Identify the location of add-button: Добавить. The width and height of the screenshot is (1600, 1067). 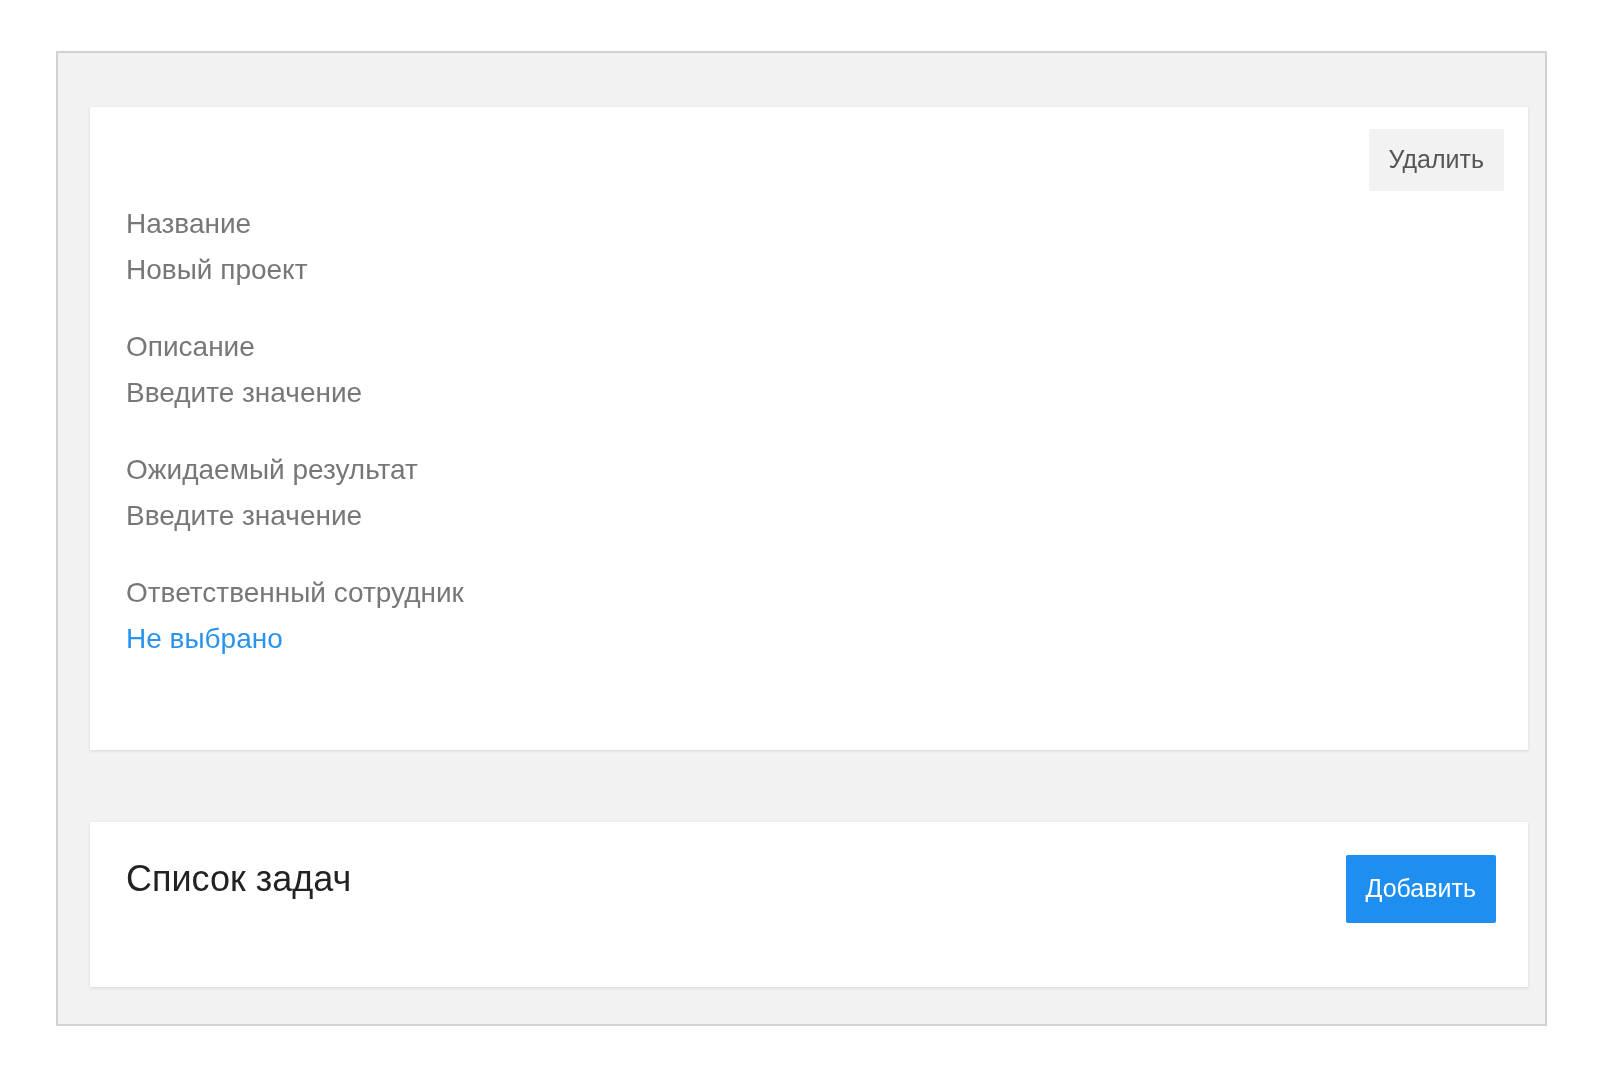
(1420, 889).